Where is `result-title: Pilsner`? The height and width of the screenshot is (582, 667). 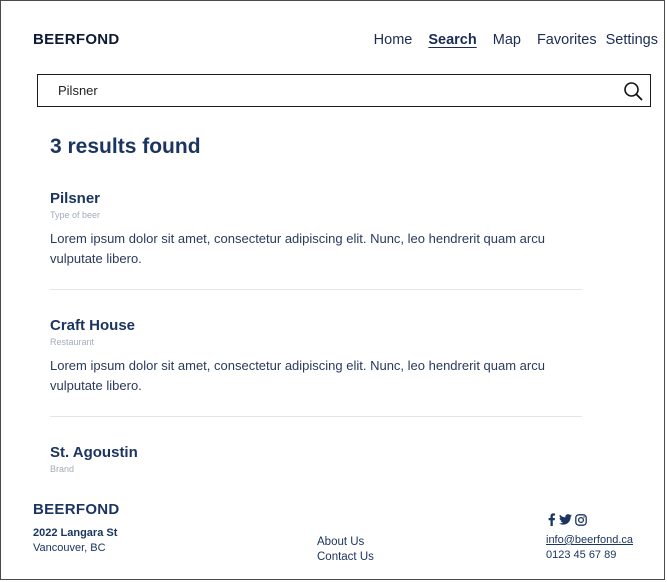 result-title: Pilsner is located at coordinates (316, 198).